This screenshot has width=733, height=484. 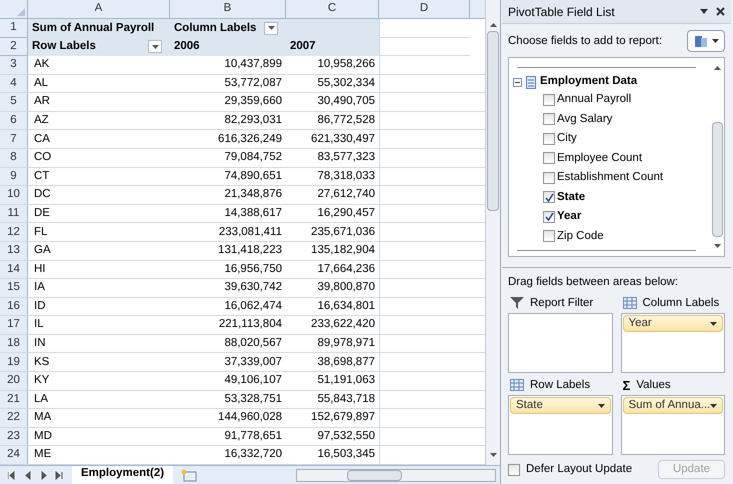 I want to click on table-cell-text: 27,612,740, so click(x=346, y=194).